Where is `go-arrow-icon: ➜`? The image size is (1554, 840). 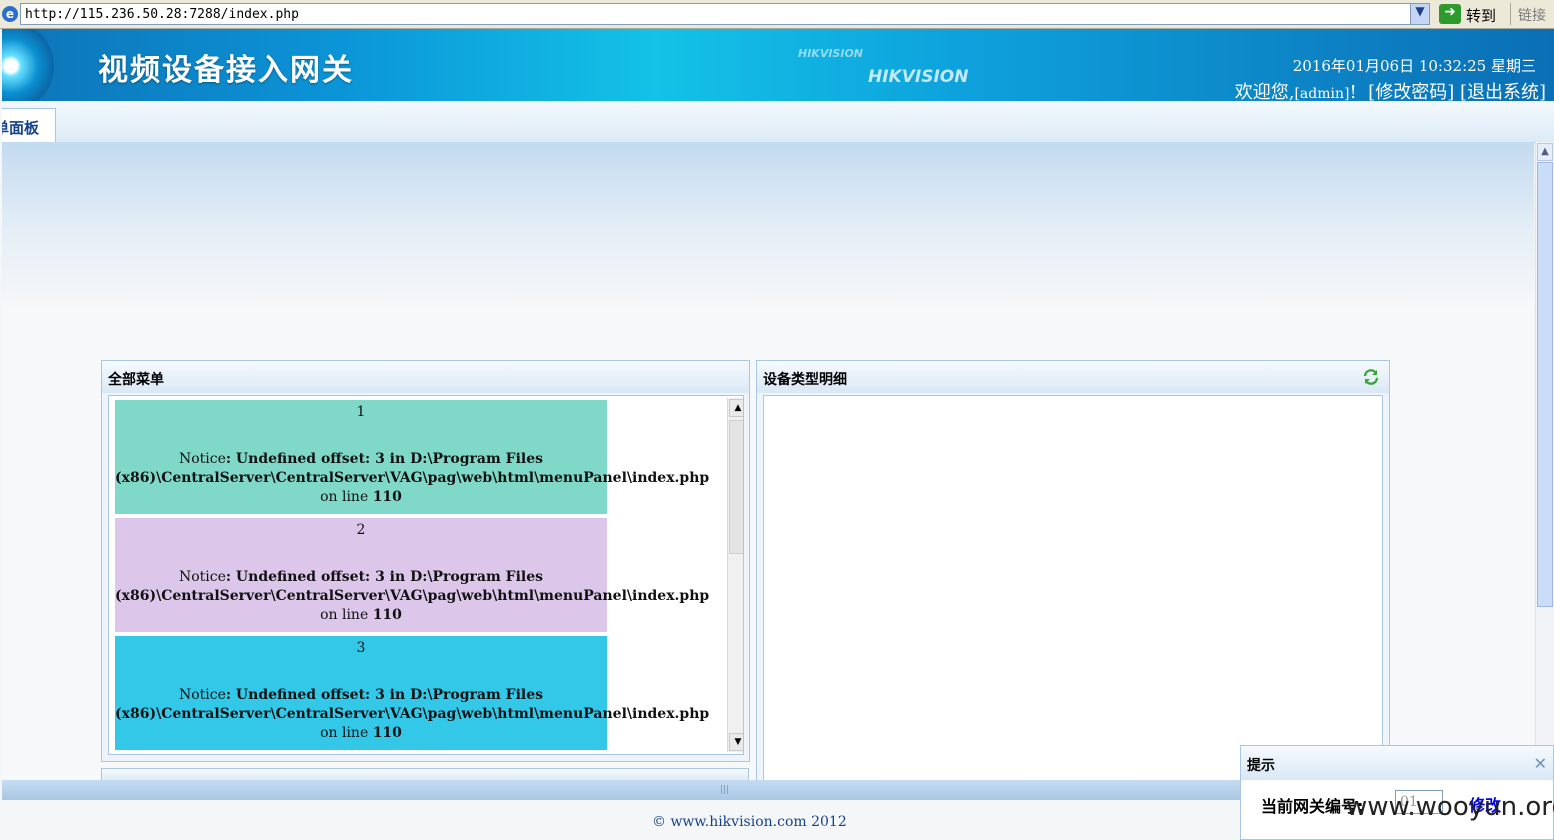
go-arrow-icon: ➜ is located at coordinates (1450, 14).